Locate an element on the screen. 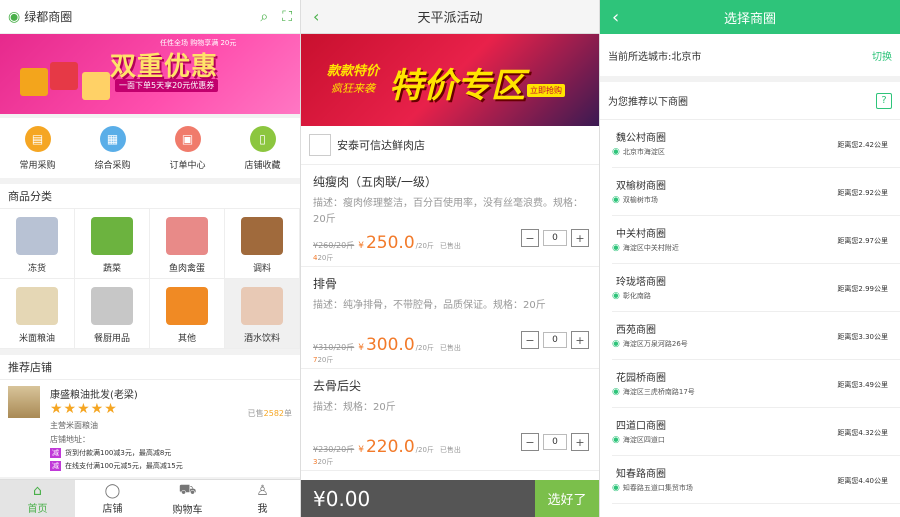  quick-action-frequent: ▤ 常用采购 is located at coordinates (37, 148).